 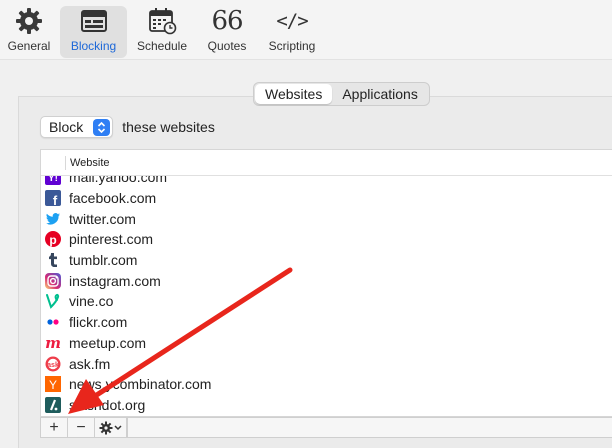 What do you see at coordinates (326, 198) in the screenshot?
I see `table-row: f facebook.com` at bounding box center [326, 198].